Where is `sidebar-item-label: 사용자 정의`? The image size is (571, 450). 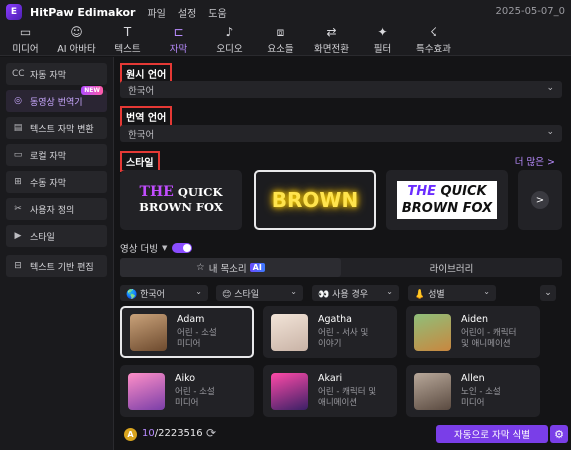 sidebar-item-label: 사용자 정의 is located at coordinates (52, 210).